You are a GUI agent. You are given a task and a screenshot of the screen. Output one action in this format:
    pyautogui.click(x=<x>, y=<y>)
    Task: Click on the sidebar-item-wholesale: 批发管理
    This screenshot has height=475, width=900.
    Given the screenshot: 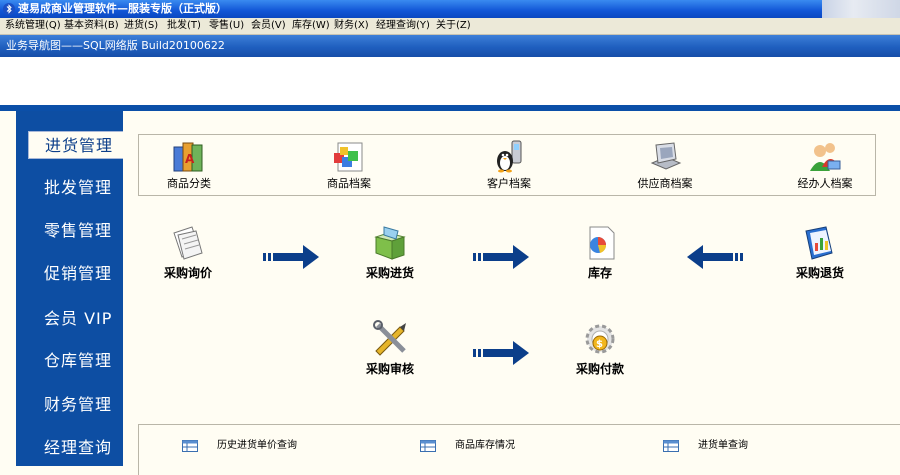 What is the action you would take?
    pyautogui.click(x=76, y=188)
    